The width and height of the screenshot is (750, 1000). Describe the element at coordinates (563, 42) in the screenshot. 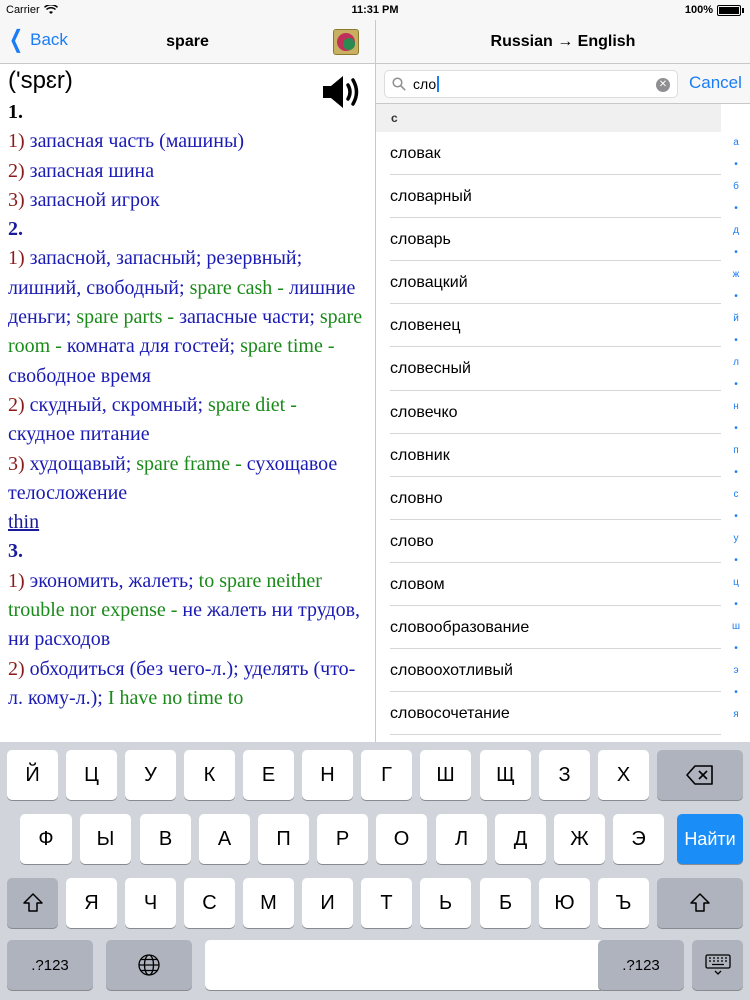

I see `direction-title: Russian → English` at that location.